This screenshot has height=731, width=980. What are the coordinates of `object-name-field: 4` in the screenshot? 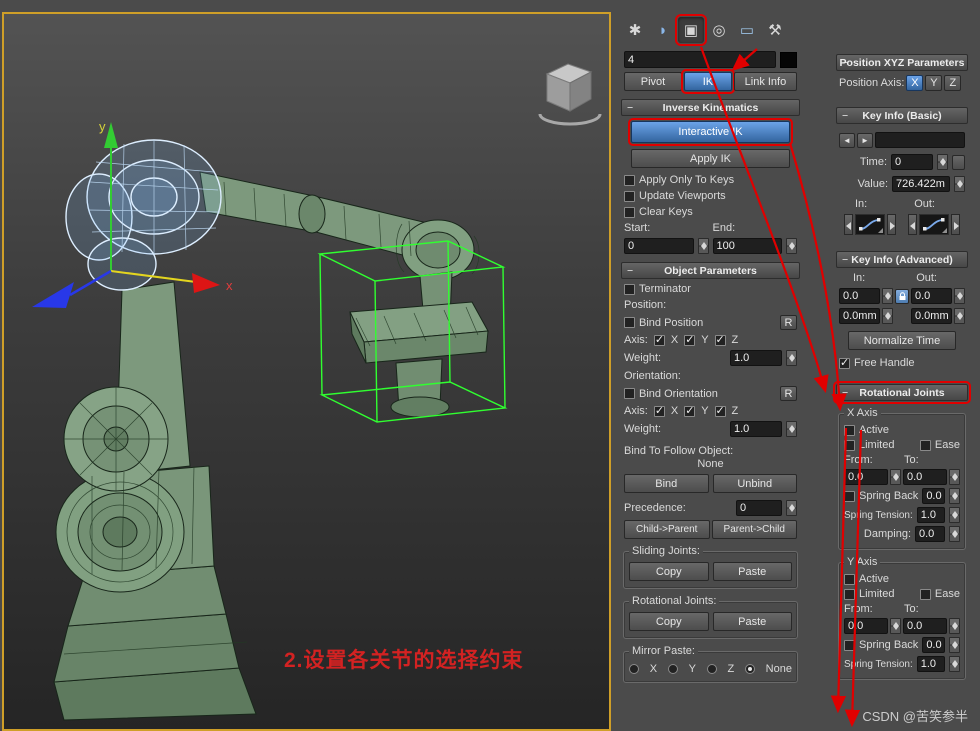 It's located at (700, 59).